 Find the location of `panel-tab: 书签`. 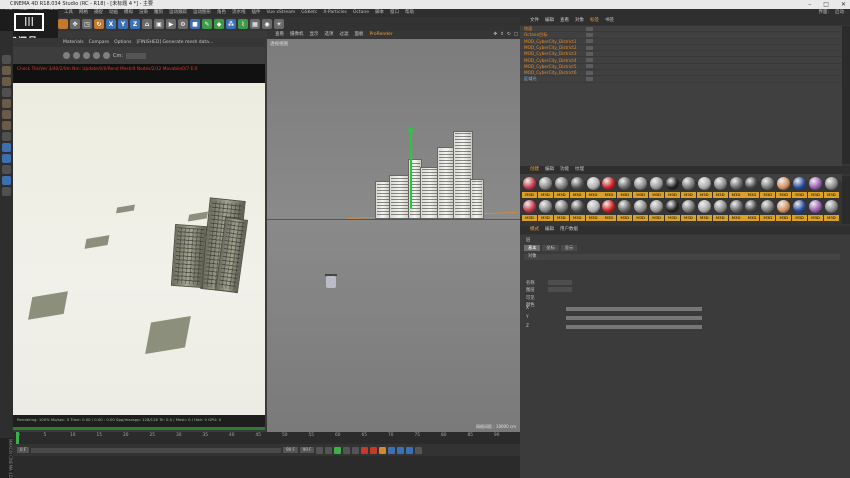

panel-tab: 书签 is located at coordinates (609, 21).